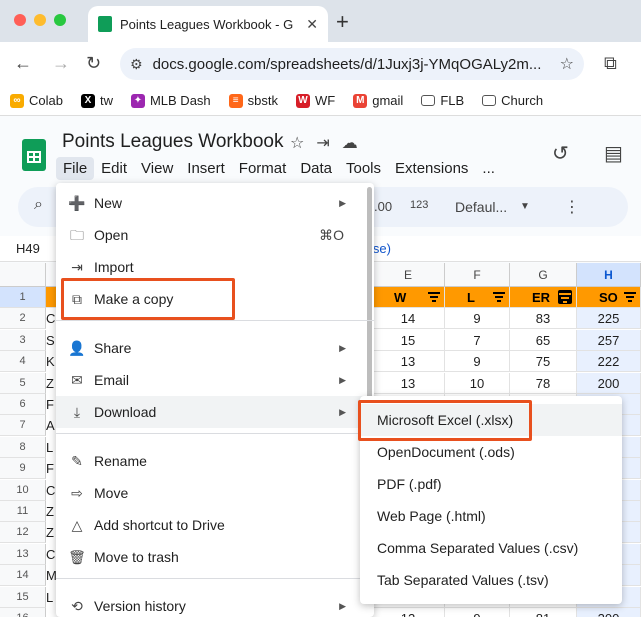  What do you see at coordinates (206, 168) in the screenshot?
I see `menu-insert: Insert` at bounding box center [206, 168].